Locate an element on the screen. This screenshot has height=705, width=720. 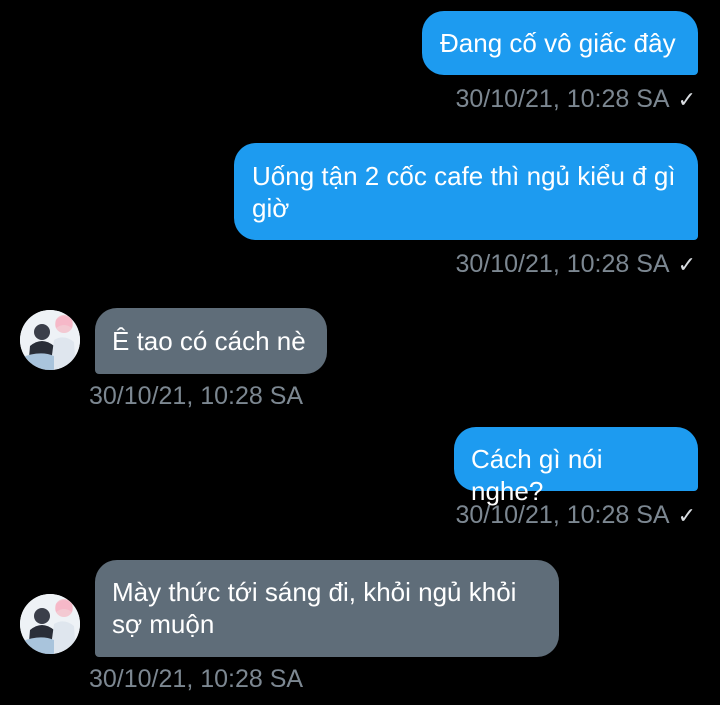
message-text: Ê tao có cách nè is located at coordinates (209, 341).